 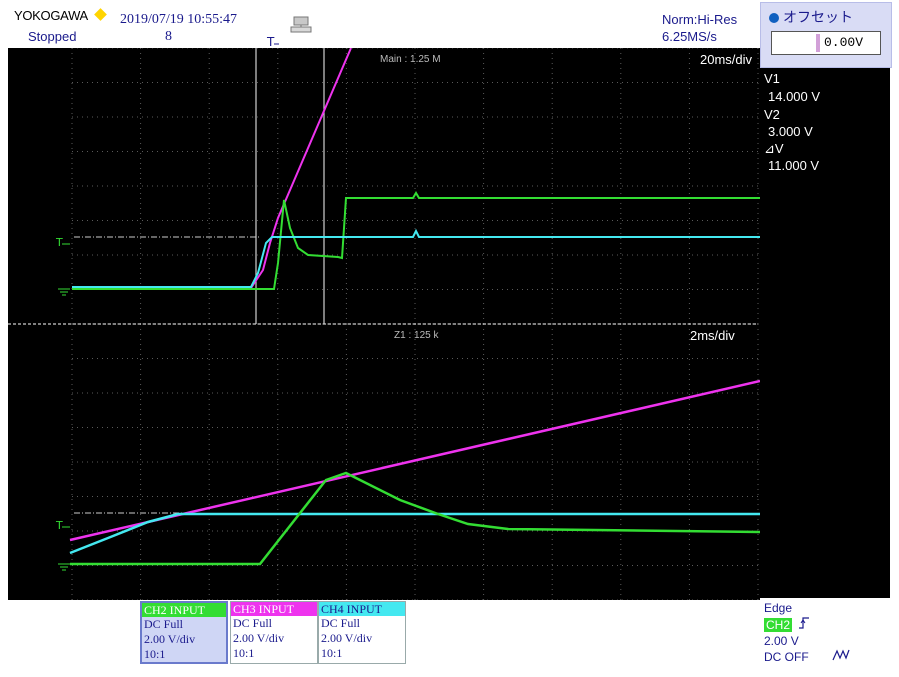 I want to click on zoom-window-label: Z1 : 125 k, so click(x=416, y=335).